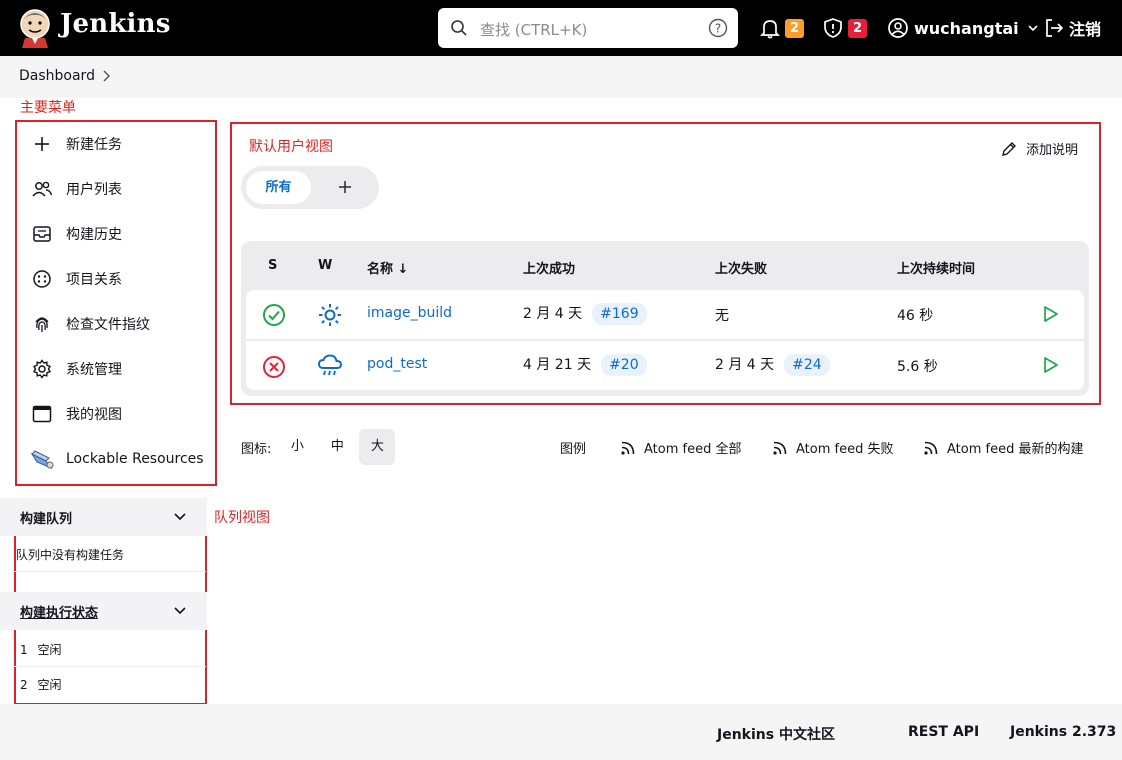  What do you see at coordinates (833, 28) in the screenshot?
I see `shield-icon` at bounding box center [833, 28].